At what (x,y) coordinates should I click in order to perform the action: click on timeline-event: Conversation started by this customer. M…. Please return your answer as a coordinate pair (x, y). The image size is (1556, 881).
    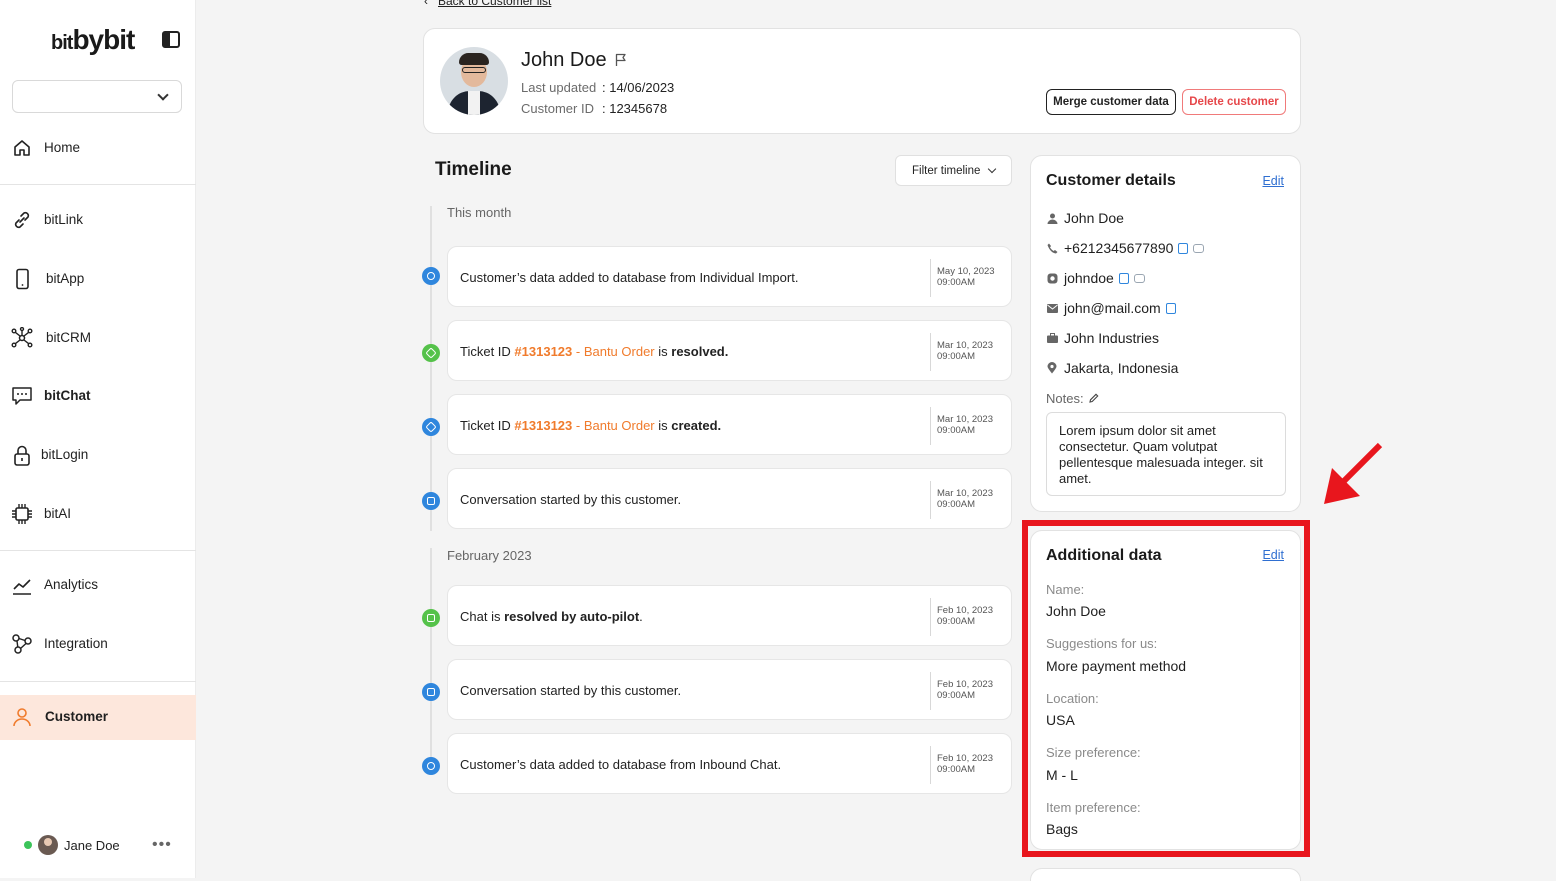
    Looking at the image, I should click on (729, 498).